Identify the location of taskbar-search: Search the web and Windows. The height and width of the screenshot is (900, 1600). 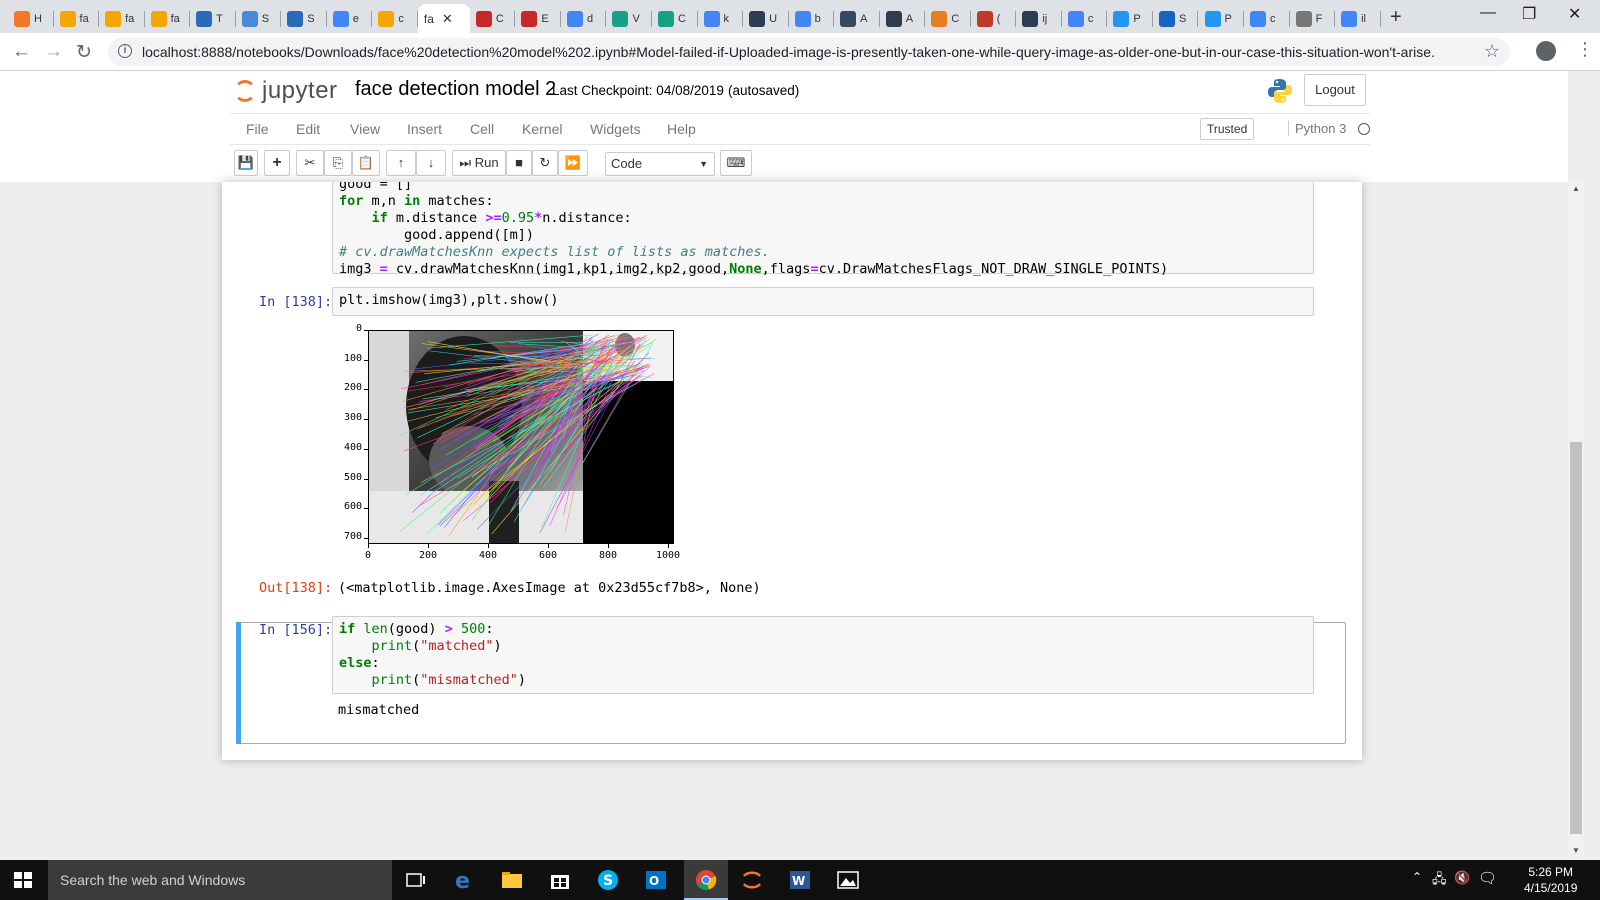
(220, 880).